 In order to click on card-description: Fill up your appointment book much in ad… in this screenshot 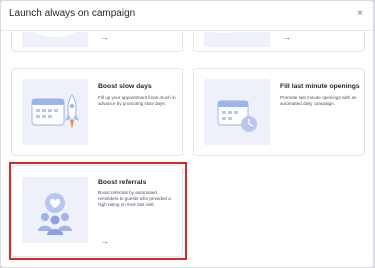, I will do `click(137, 101)`.